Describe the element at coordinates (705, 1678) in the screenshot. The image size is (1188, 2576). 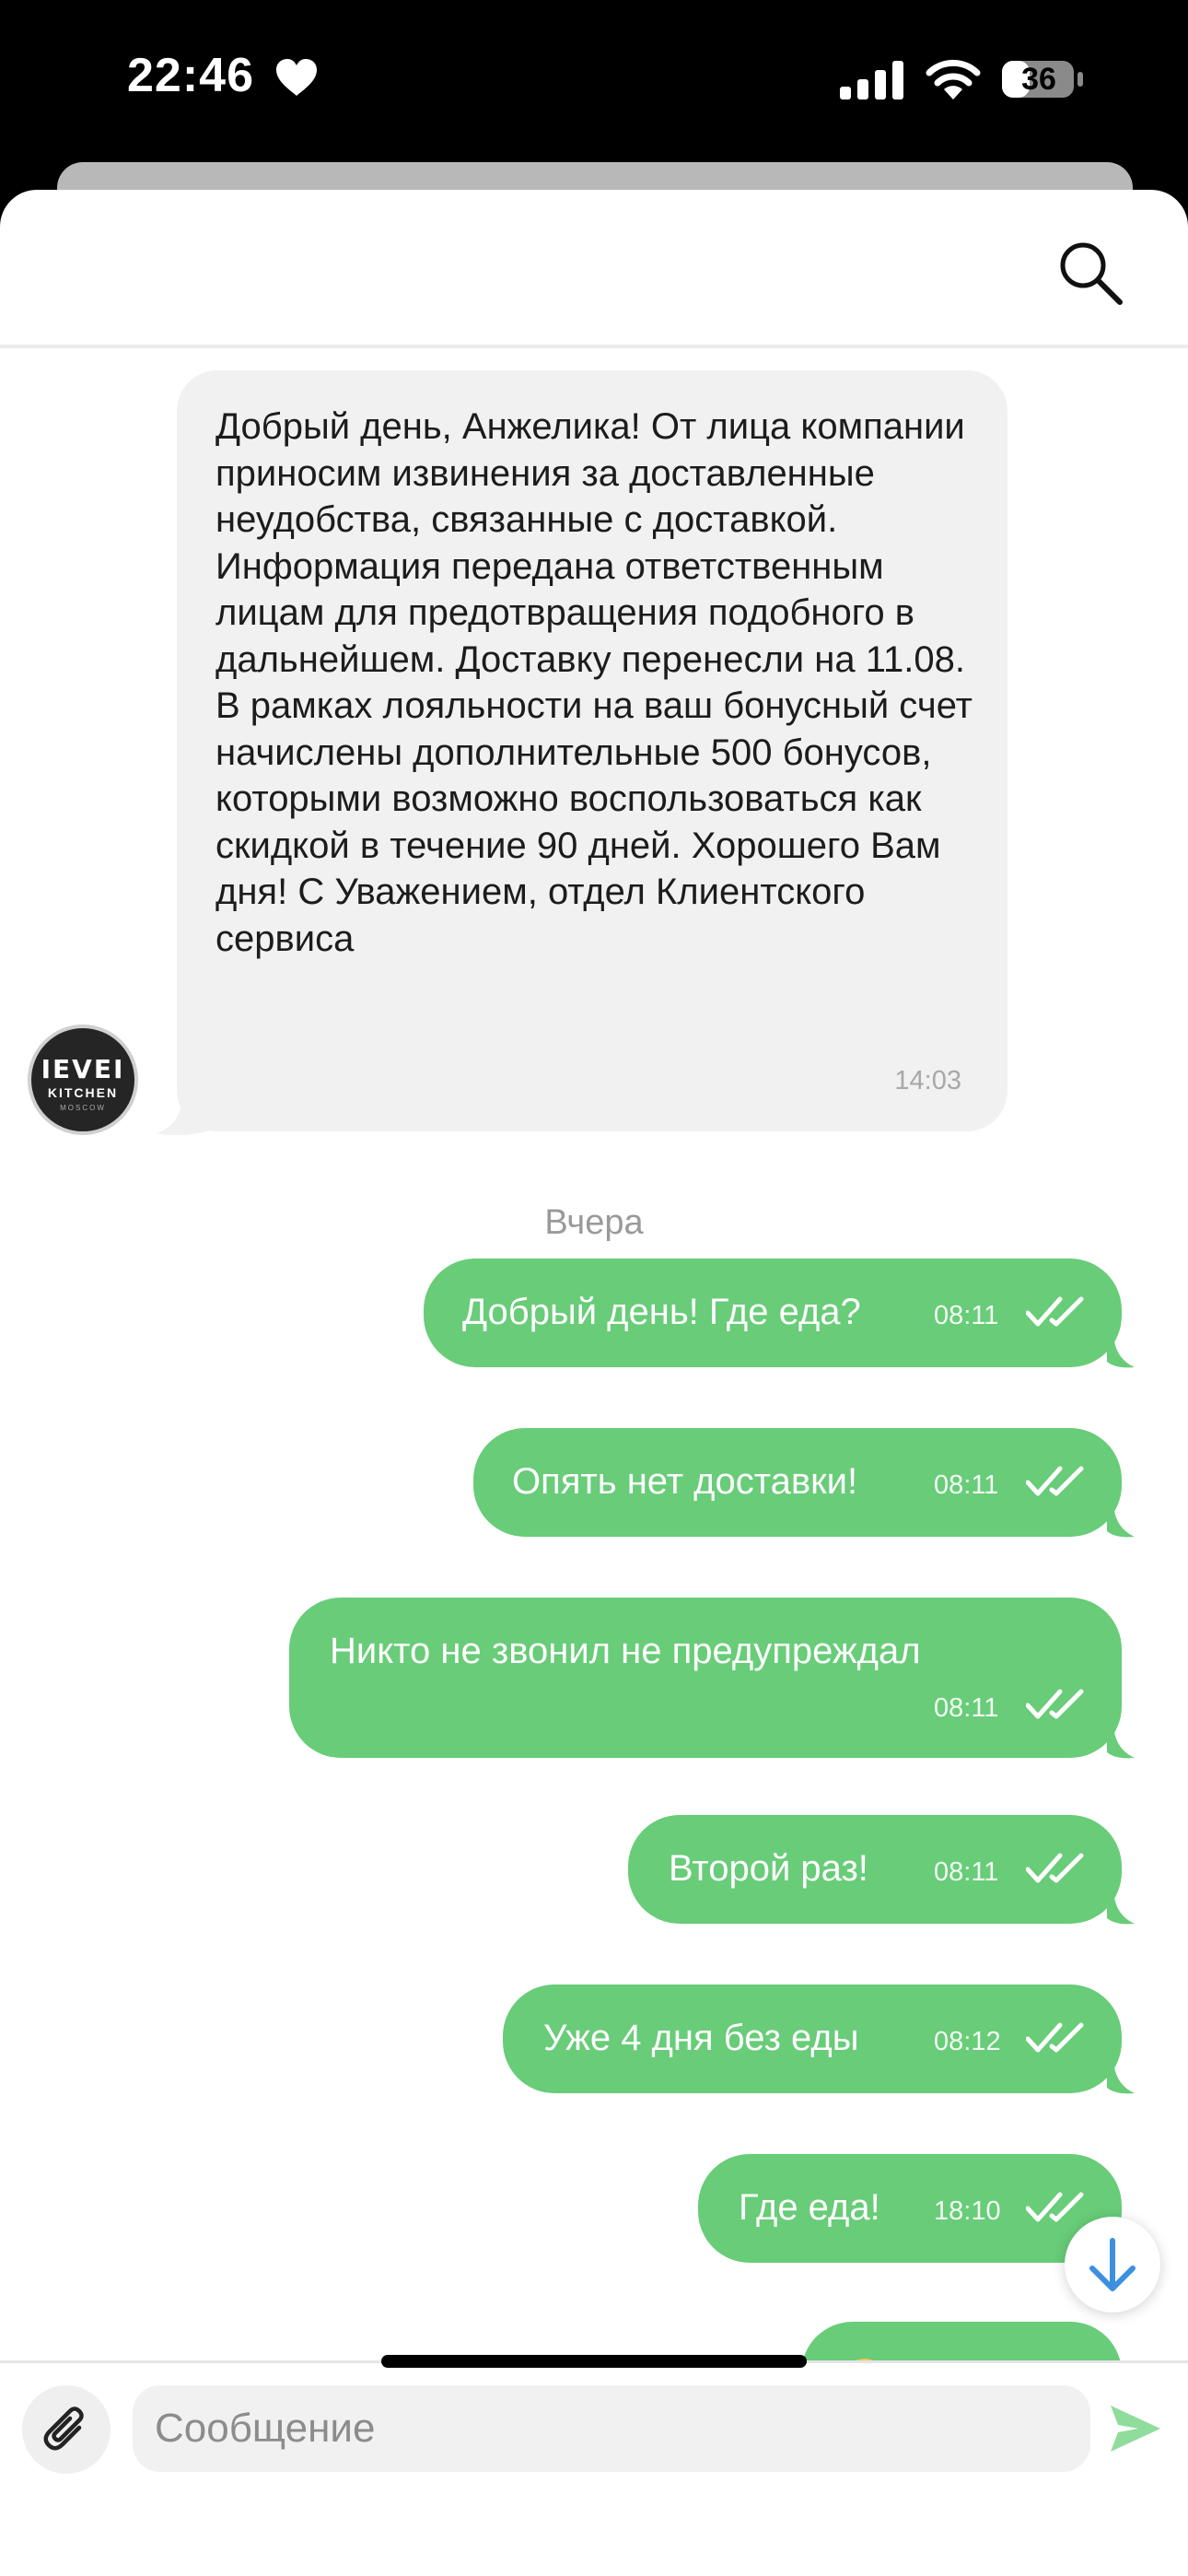
I see `outgoing-message: Никто не звонил не предупреждал 08:11` at that location.